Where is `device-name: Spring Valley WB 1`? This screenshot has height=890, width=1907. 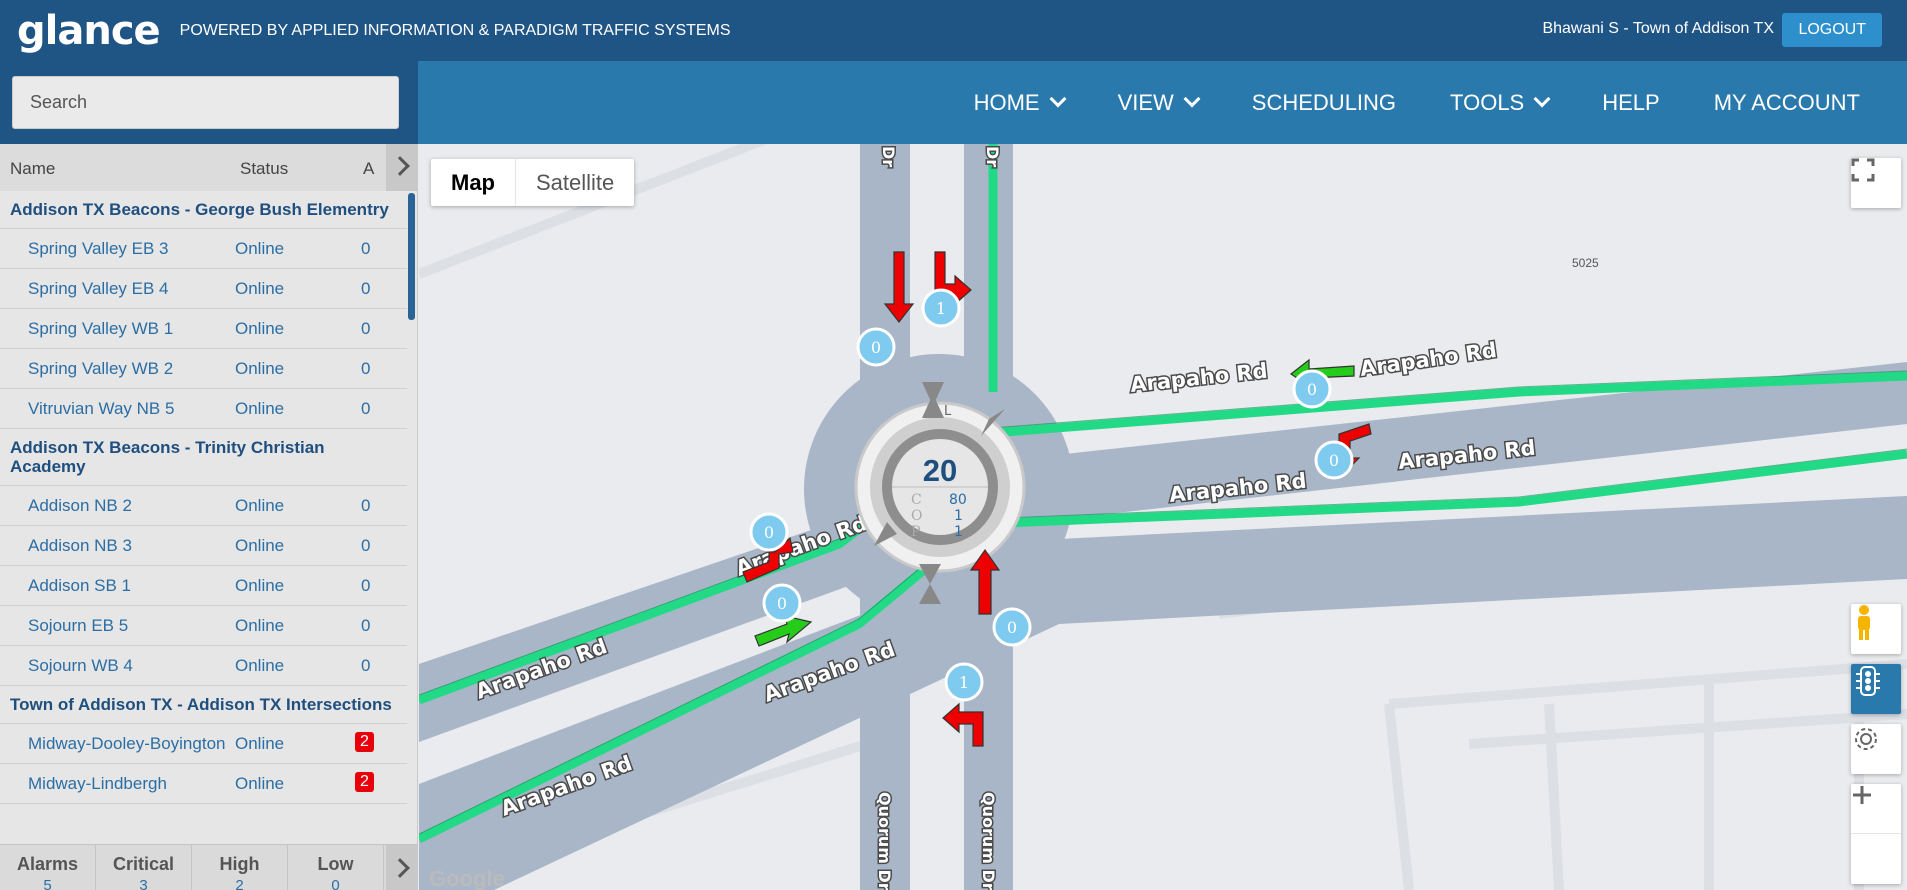
device-name: Spring Valley WB 1 is located at coordinates (101, 328).